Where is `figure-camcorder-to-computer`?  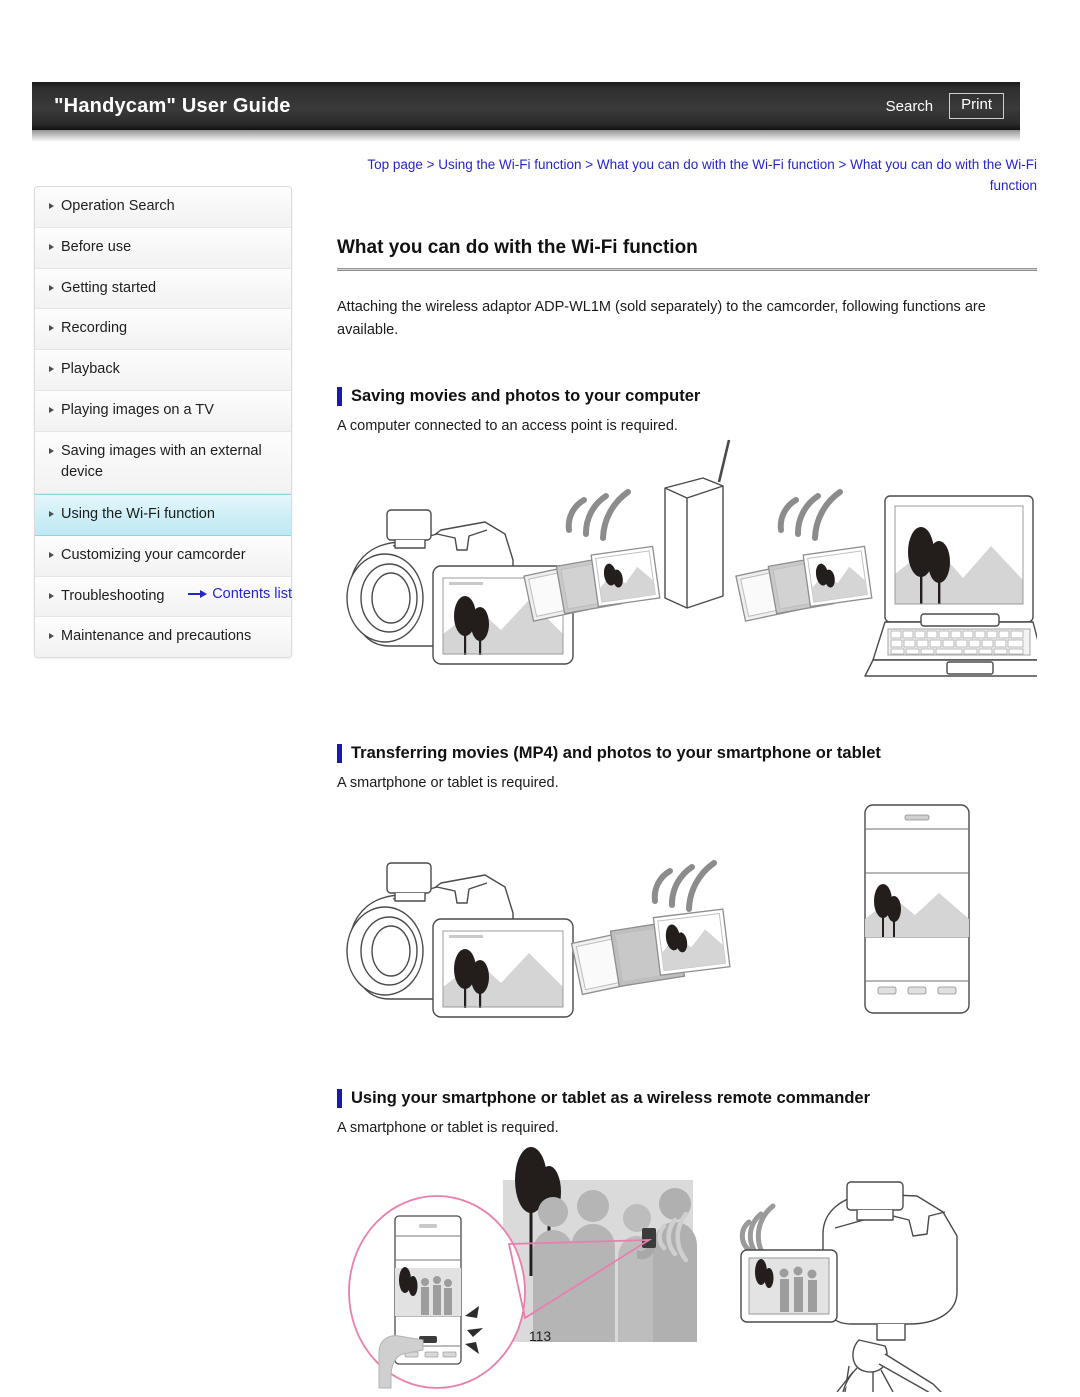 figure-camcorder-to-computer is located at coordinates (687, 569).